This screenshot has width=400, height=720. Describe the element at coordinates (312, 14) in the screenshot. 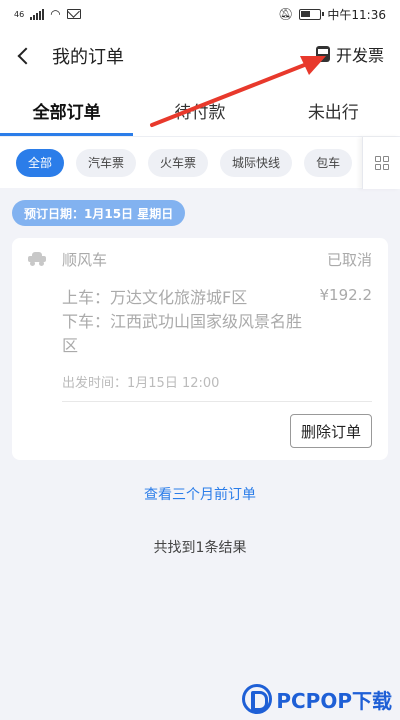

I see `battery-icon` at that location.